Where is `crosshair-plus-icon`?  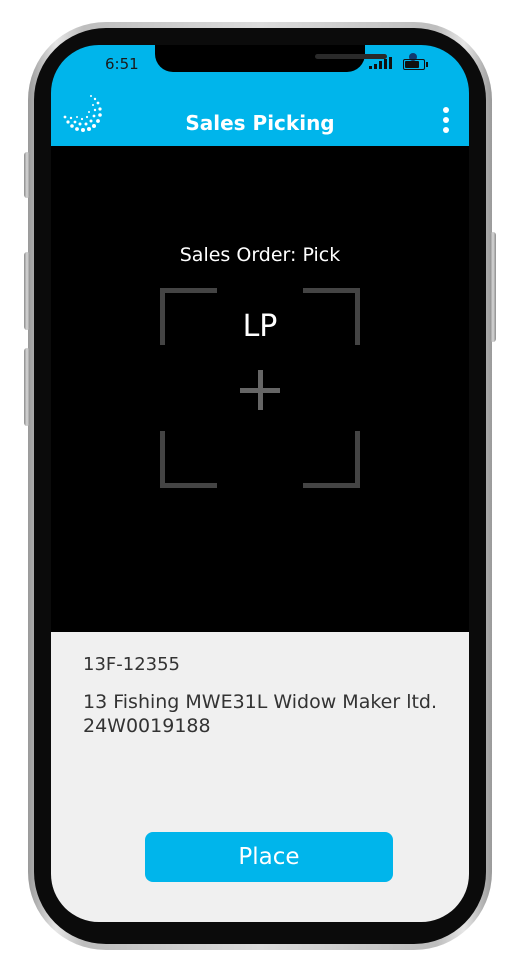 crosshair-plus-icon is located at coordinates (260, 390).